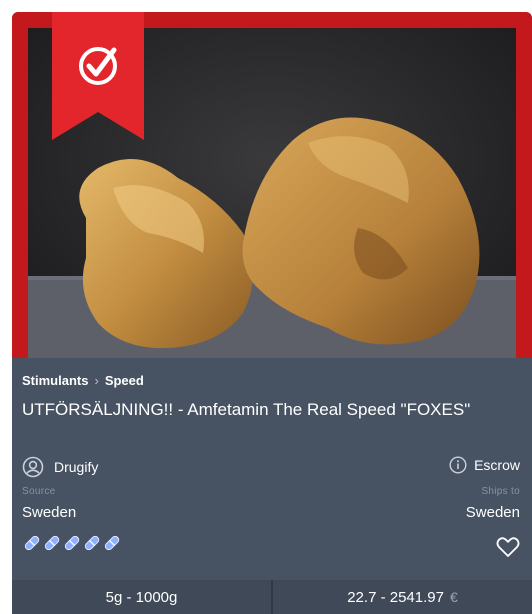 This screenshot has width=532, height=614. I want to click on verified-ribbon, so click(98, 76).